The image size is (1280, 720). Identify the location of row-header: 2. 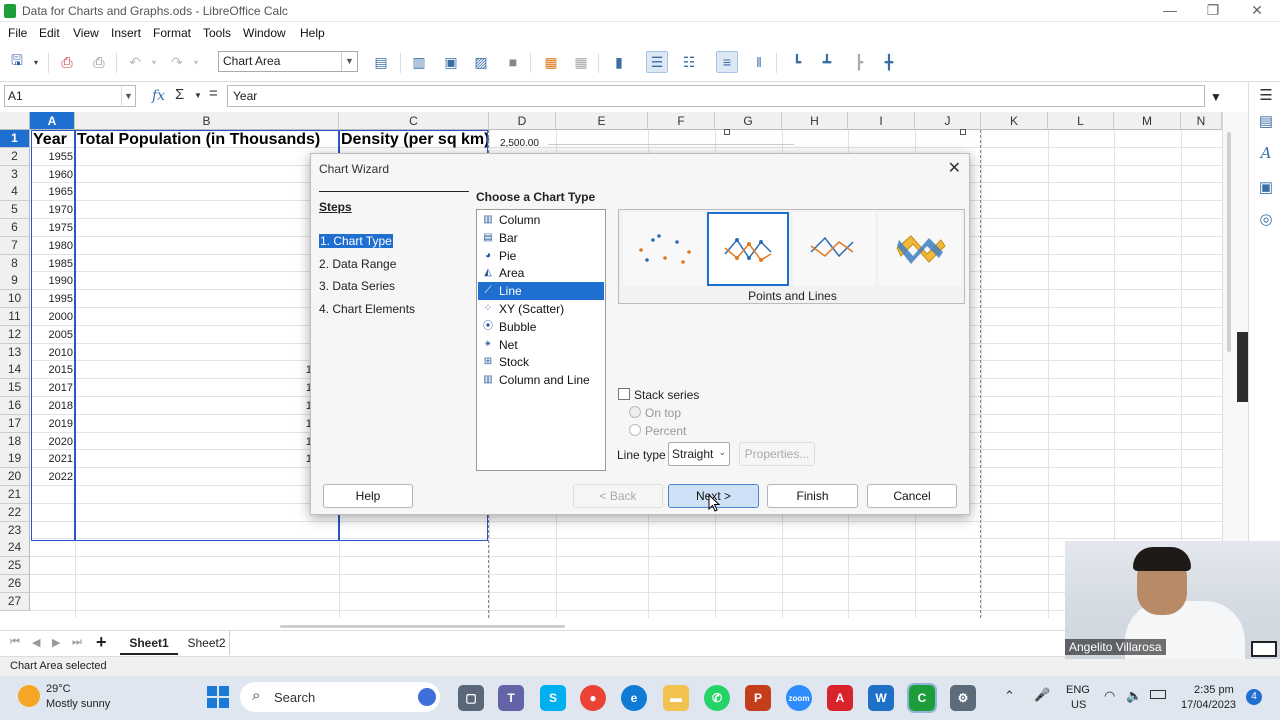
(15, 156).